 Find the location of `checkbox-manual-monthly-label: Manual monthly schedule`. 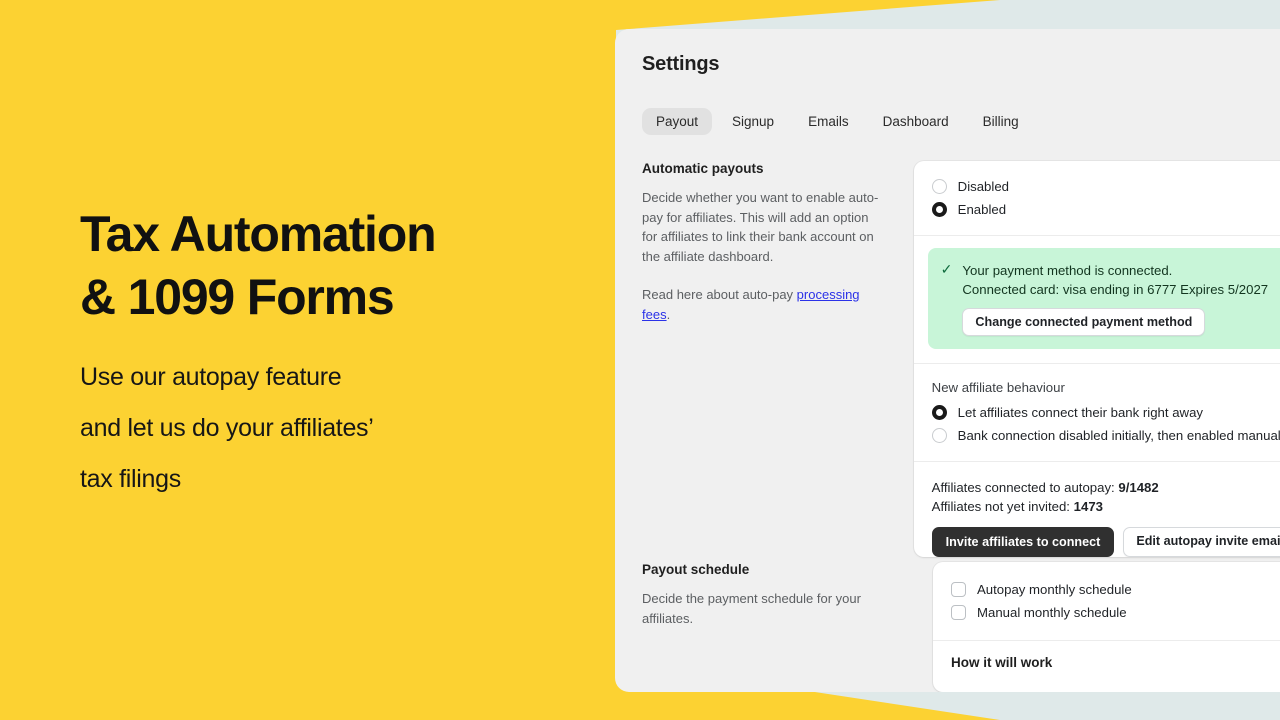

checkbox-manual-monthly-label: Manual monthly schedule is located at coordinates (1052, 612).